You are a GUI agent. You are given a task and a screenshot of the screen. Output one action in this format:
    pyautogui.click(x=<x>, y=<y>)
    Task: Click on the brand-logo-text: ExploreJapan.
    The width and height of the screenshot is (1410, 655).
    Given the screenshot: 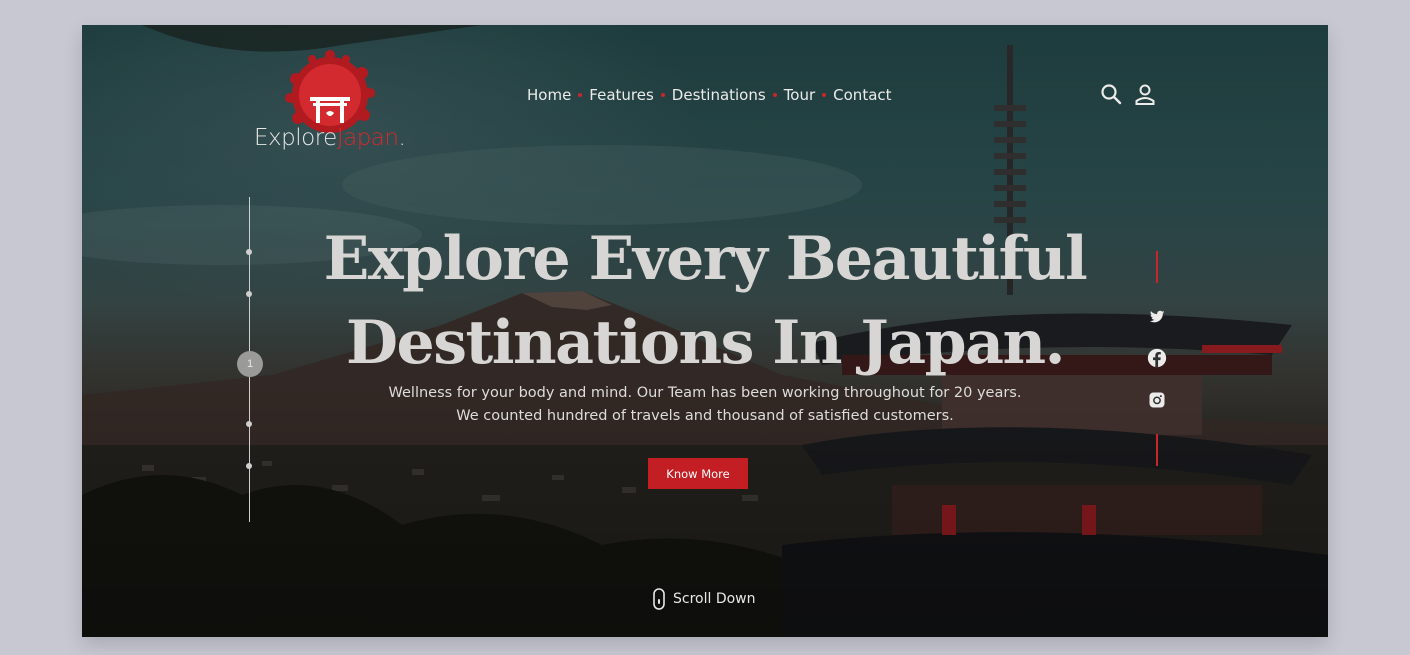 What is the action you would take?
    pyautogui.click(x=330, y=138)
    